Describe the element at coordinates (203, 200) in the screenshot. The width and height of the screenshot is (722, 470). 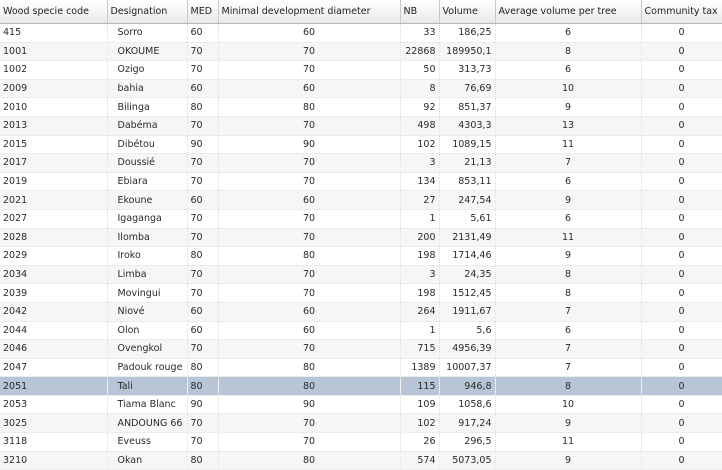
I see `cell-med: 60` at that location.